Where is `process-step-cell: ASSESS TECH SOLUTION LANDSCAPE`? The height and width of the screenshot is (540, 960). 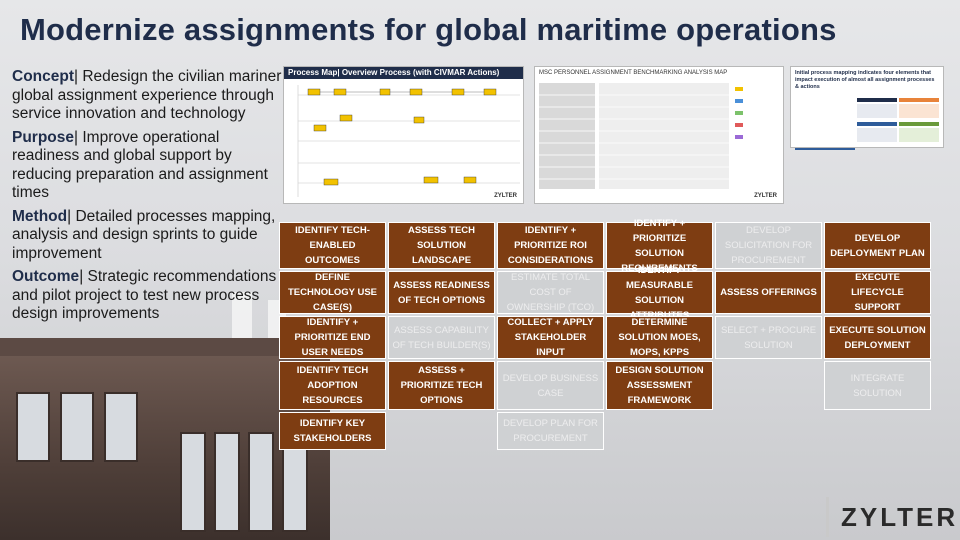
process-step-cell: ASSESS TECH SOLUTION LANDSCAPE is located at coordinates (441, 245).